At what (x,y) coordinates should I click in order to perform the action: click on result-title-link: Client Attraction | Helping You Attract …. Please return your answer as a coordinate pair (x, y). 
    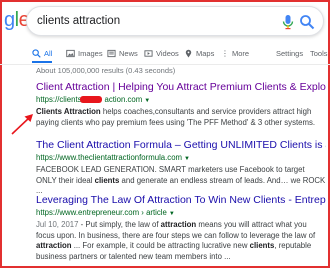
    Looking at the image, I should click on (181, 87).